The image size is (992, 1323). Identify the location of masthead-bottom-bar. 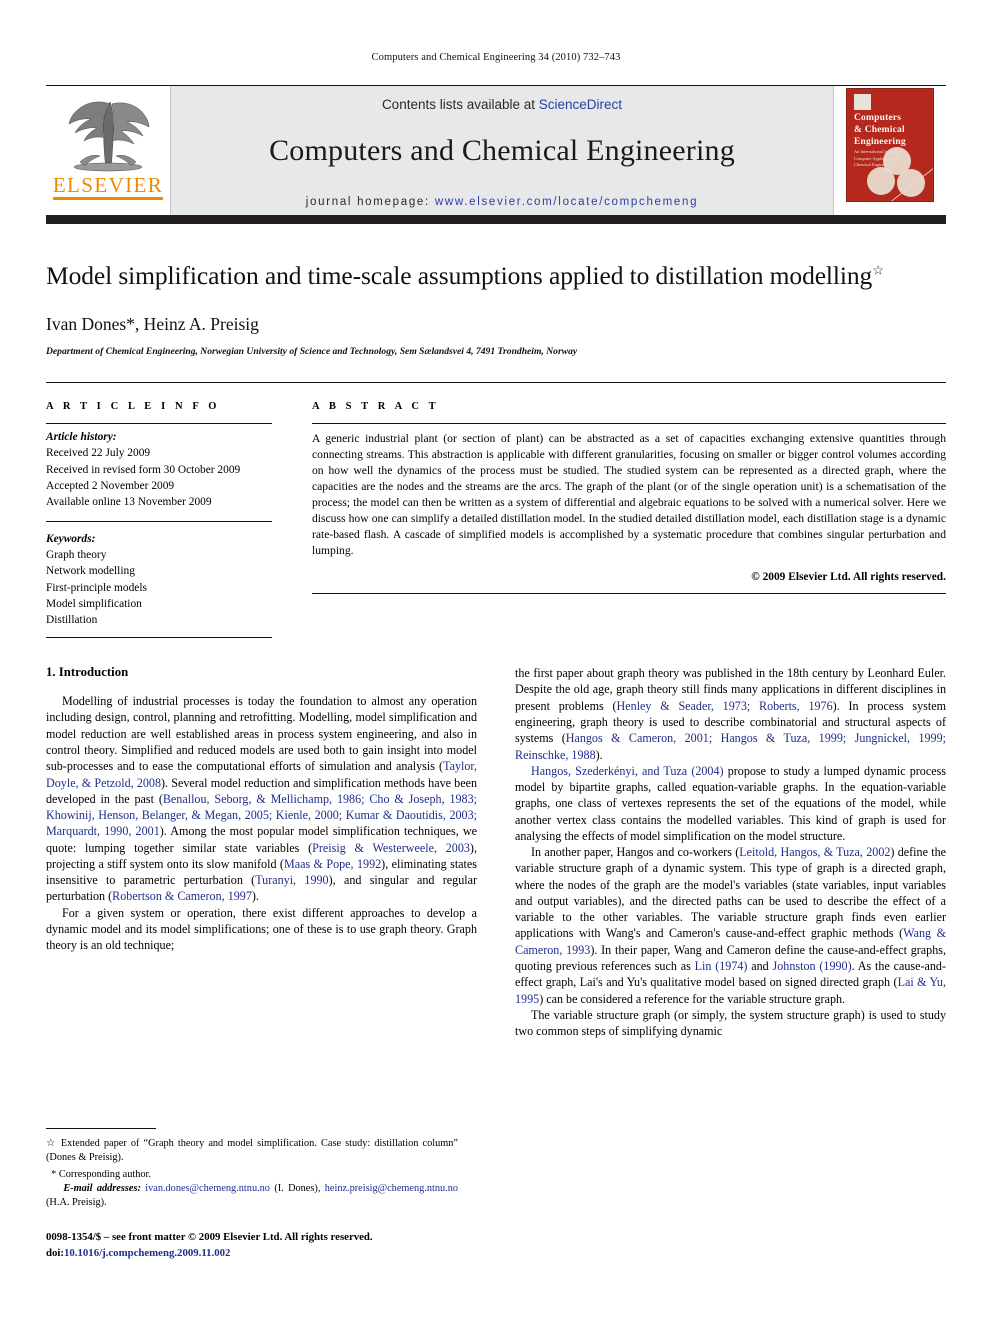
(496, 219).